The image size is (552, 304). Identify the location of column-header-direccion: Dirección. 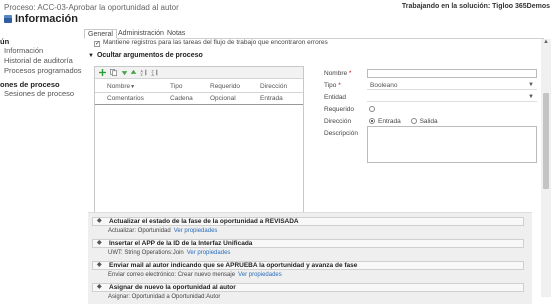
(280, 87).